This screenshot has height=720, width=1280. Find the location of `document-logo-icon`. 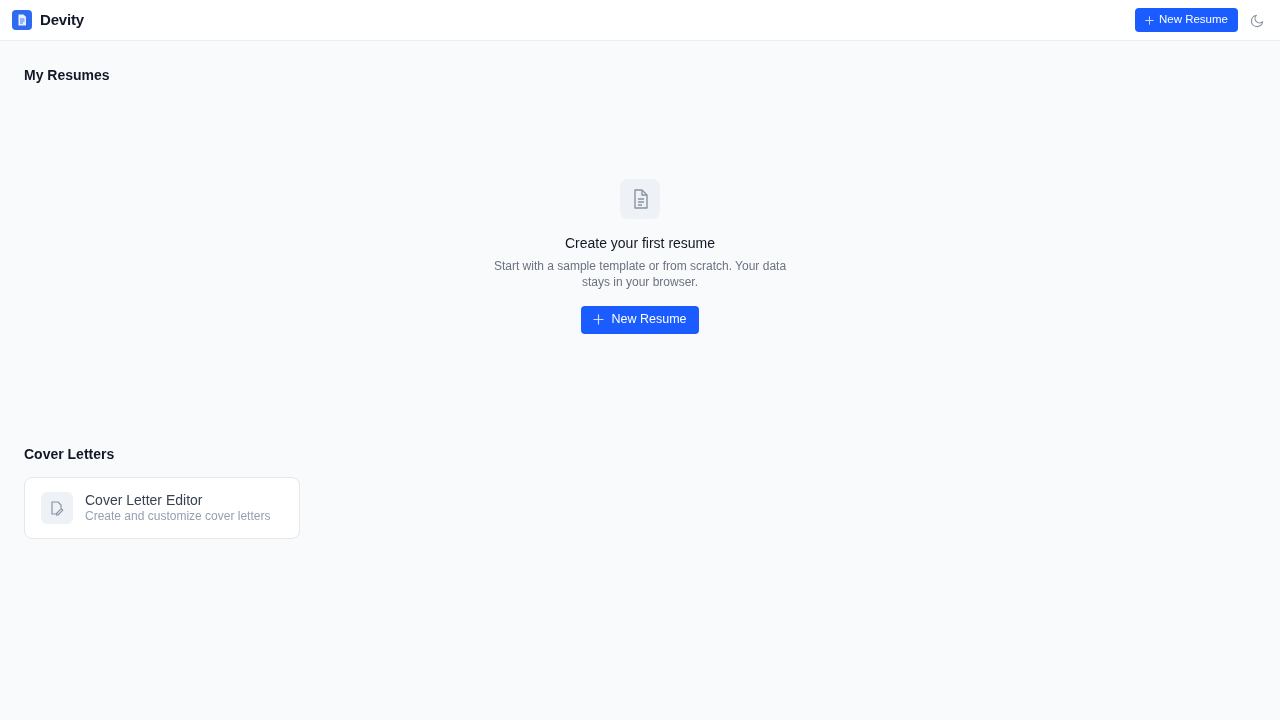

document-logo-icon is located at coordinates (22, 20).